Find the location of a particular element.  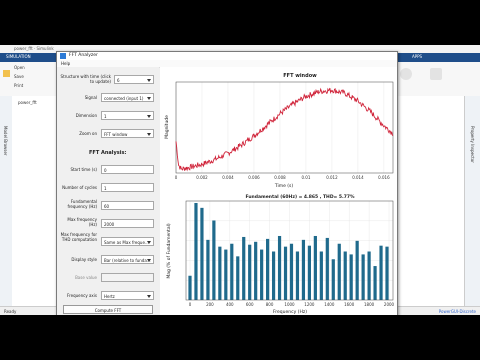

signal-dropdown: connected (input 1) is located at coordinates (127, 97).